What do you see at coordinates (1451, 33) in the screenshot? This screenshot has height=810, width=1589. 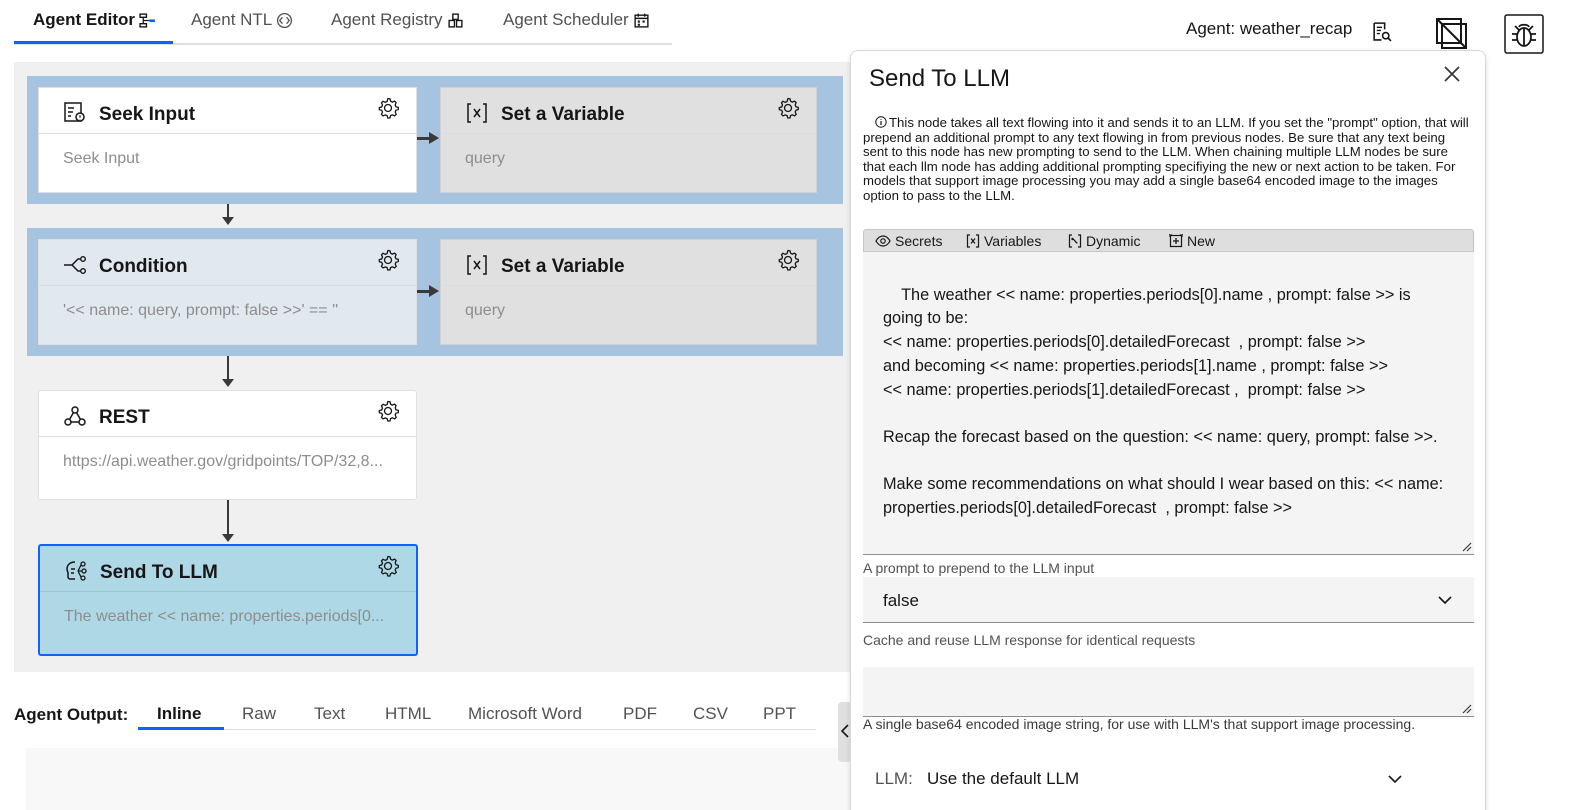 I see `hide-panel-icon` at bounding box center [1451, 33].